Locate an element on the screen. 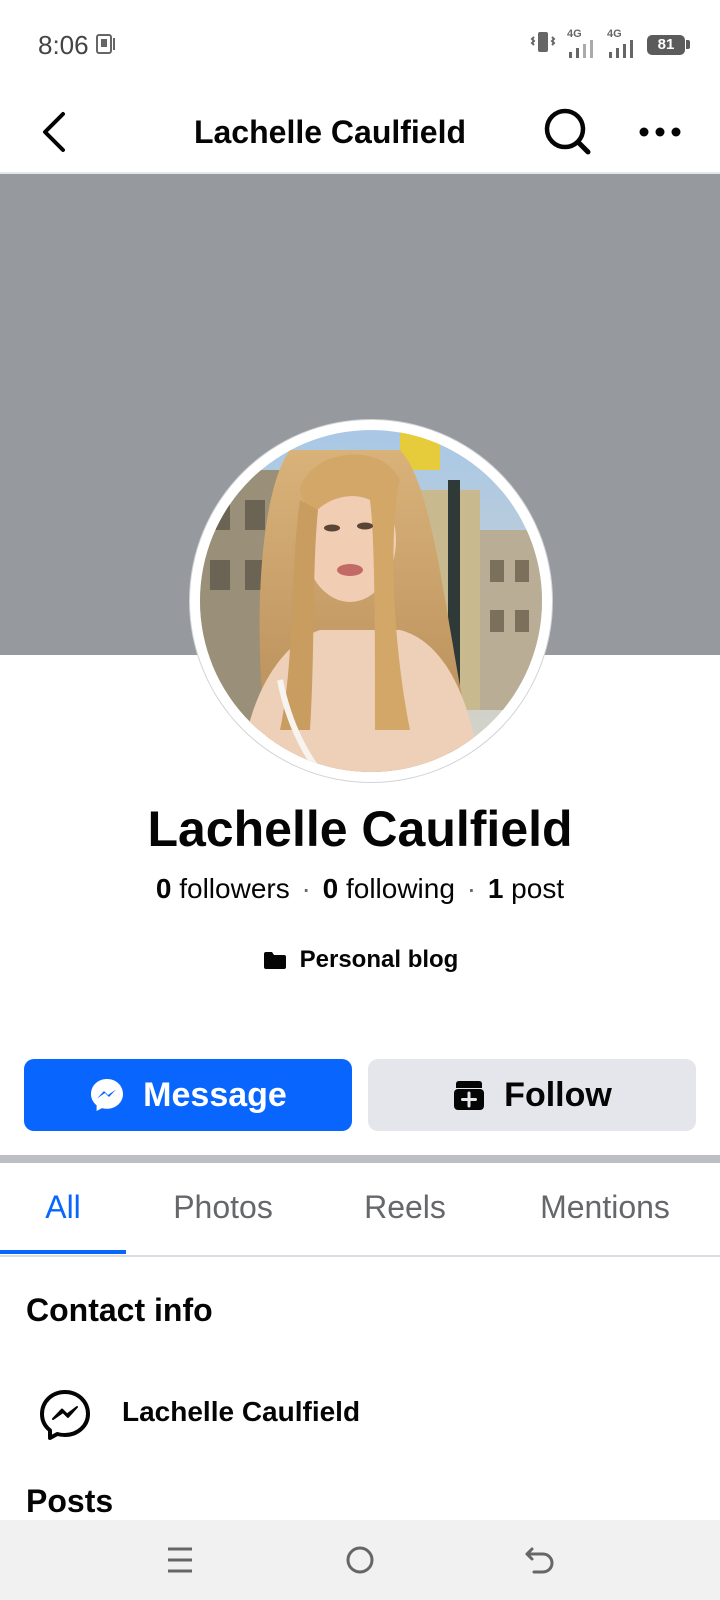  search-icon is located at coordinates (567, 131).